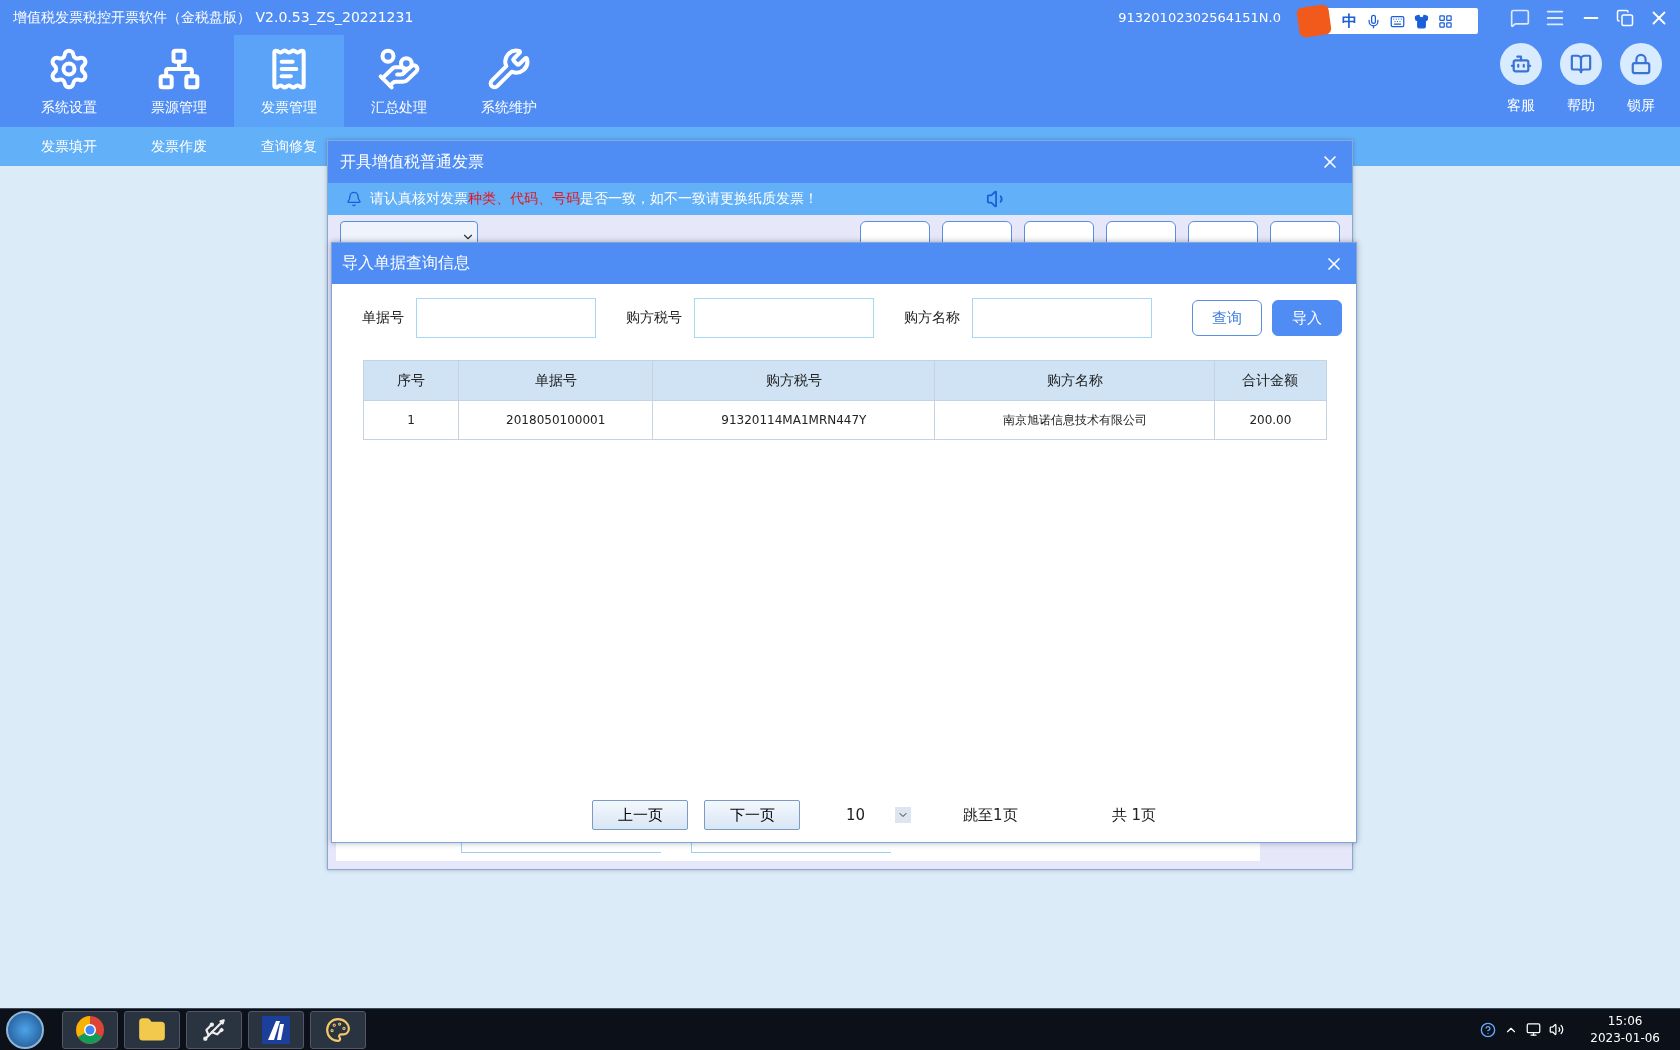 The height and width of the screenshot is (1050, 1680). What do you see at coordinates (1349, 21) in the screenshot?
I see `ime-mode: 中` at bounding box center [1349, 21].